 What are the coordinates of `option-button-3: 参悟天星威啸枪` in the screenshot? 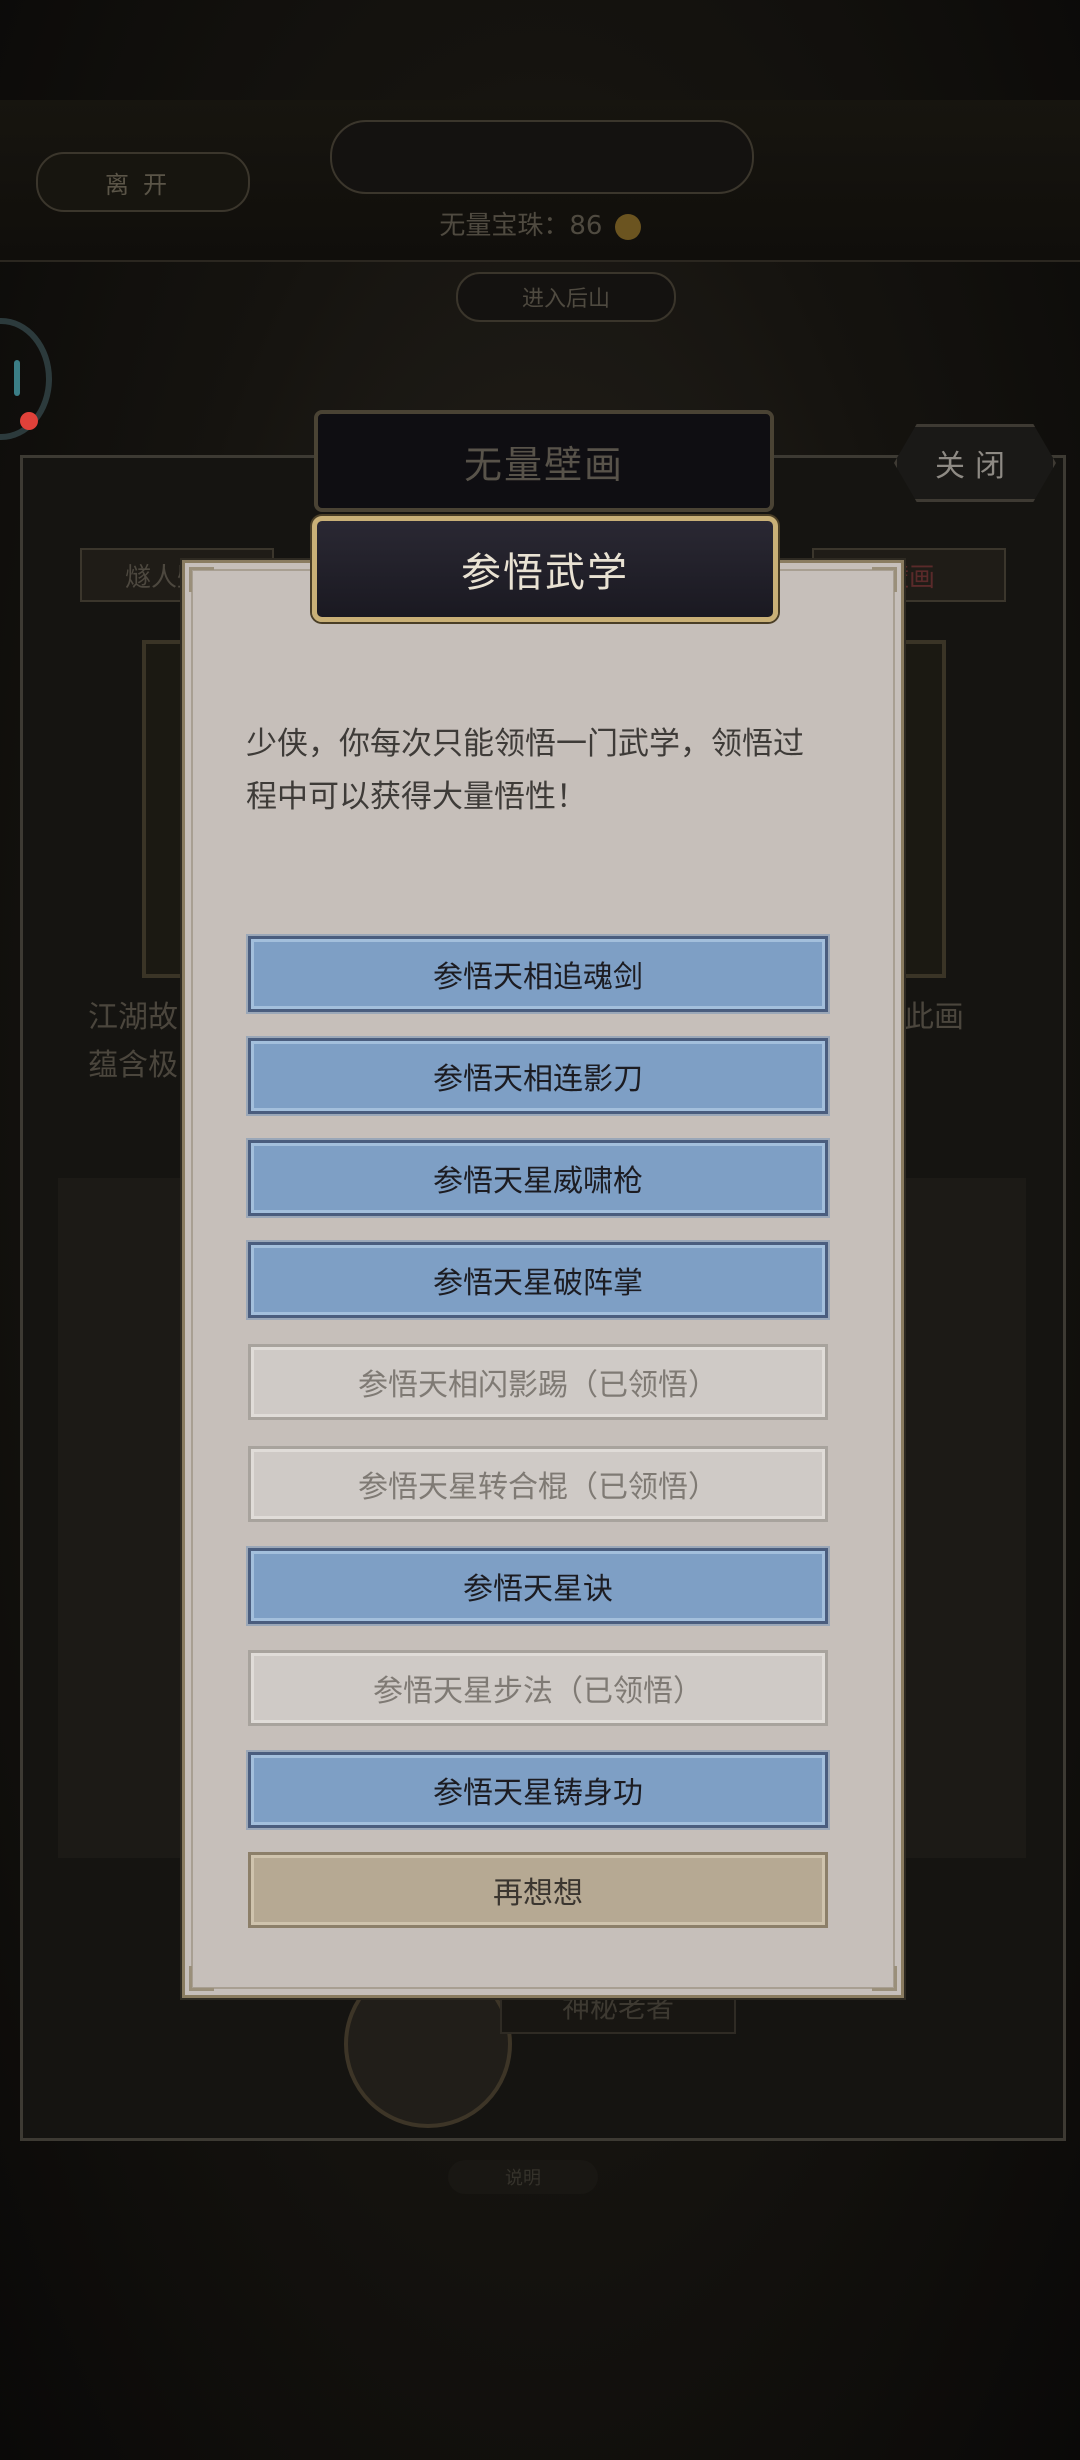 It's located at (538, 1178).